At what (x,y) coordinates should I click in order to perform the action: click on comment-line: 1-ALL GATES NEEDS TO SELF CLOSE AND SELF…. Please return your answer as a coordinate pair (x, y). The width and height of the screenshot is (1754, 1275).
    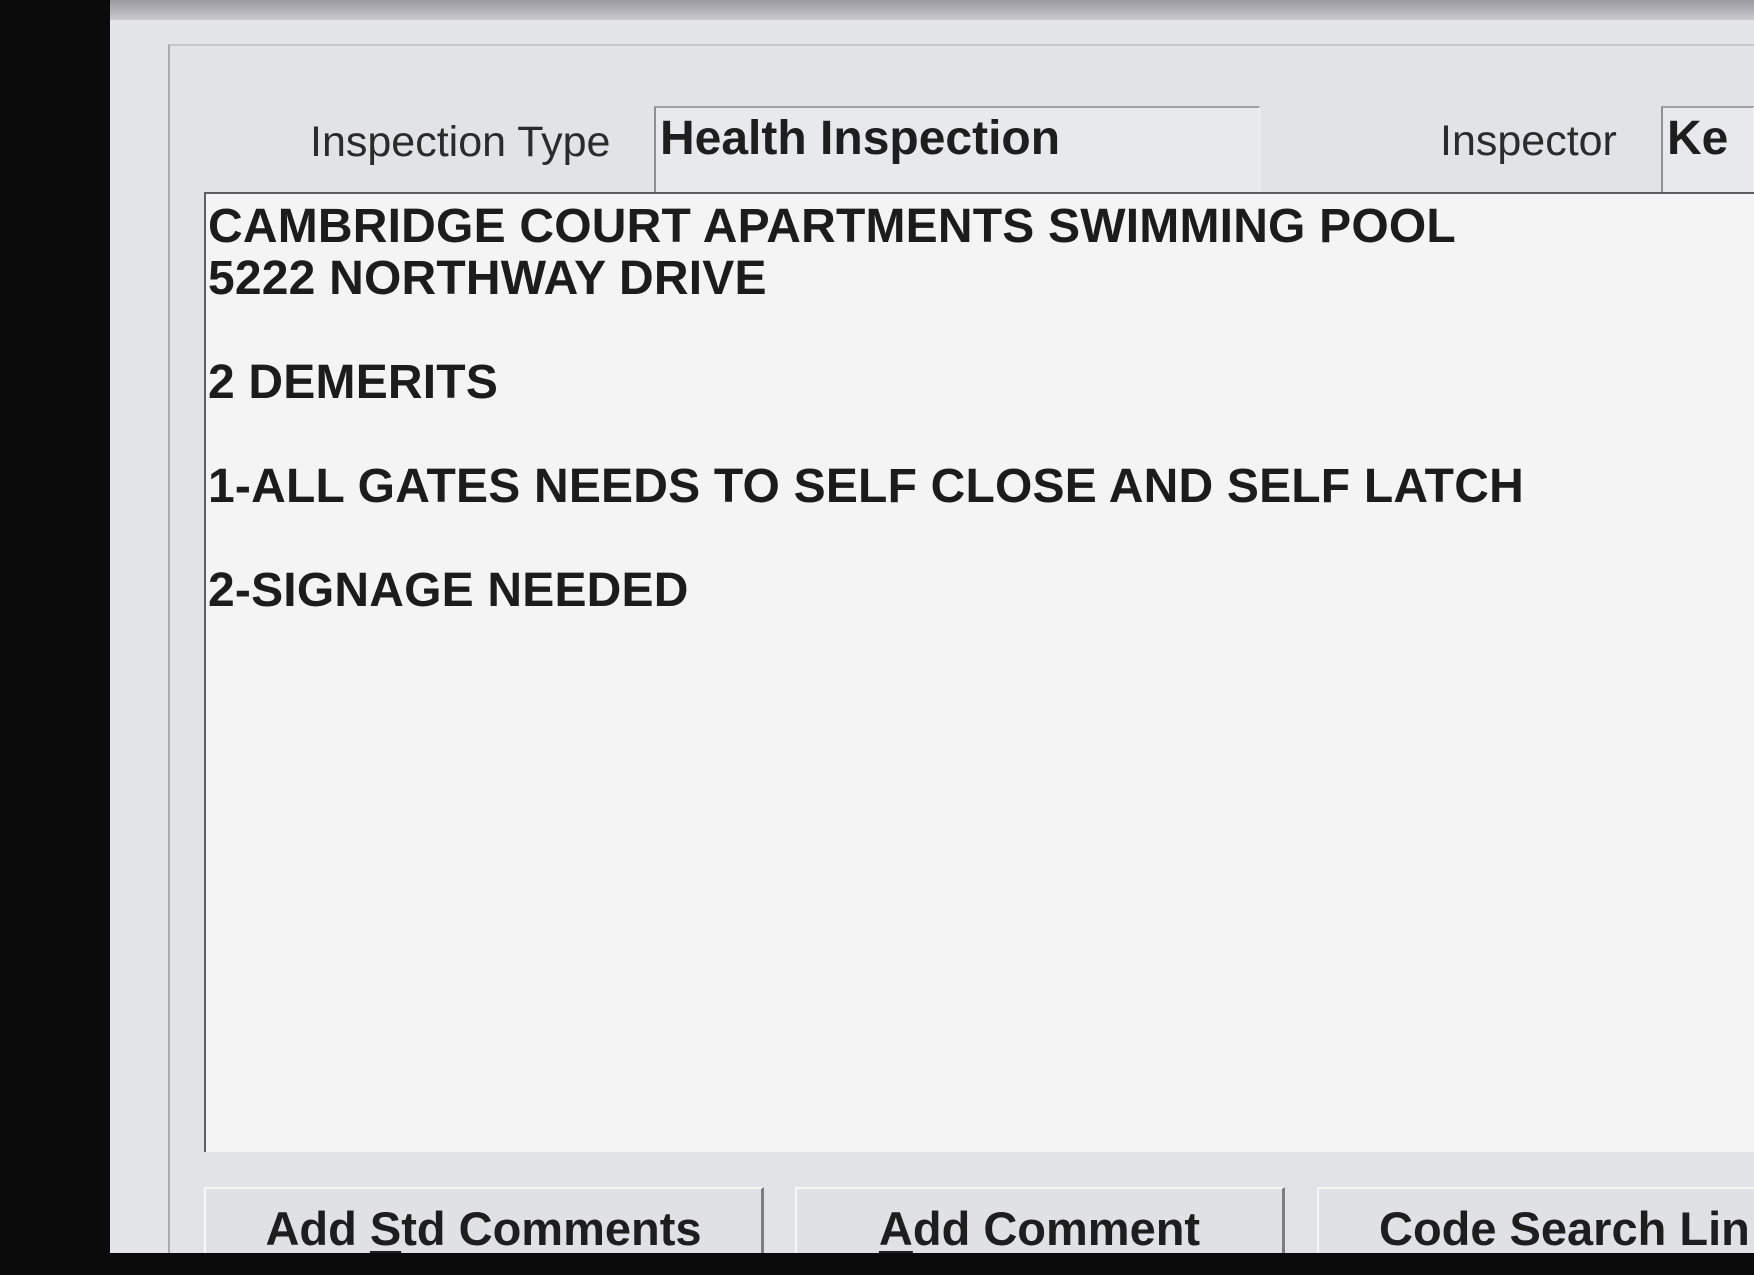
    Looking at the image, I should click on (866, 486).